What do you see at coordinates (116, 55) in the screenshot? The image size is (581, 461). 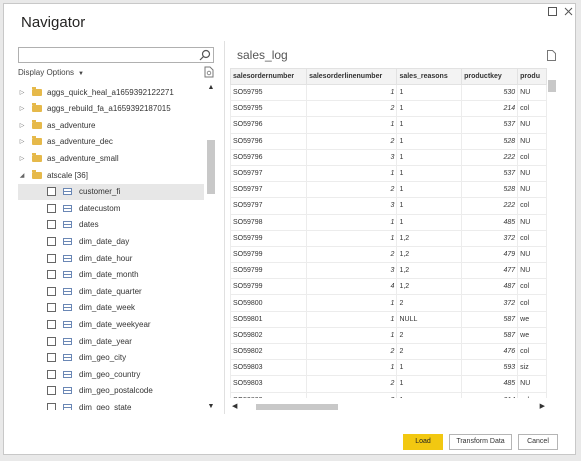 I see `search-input` at bounding box center [116, 55].